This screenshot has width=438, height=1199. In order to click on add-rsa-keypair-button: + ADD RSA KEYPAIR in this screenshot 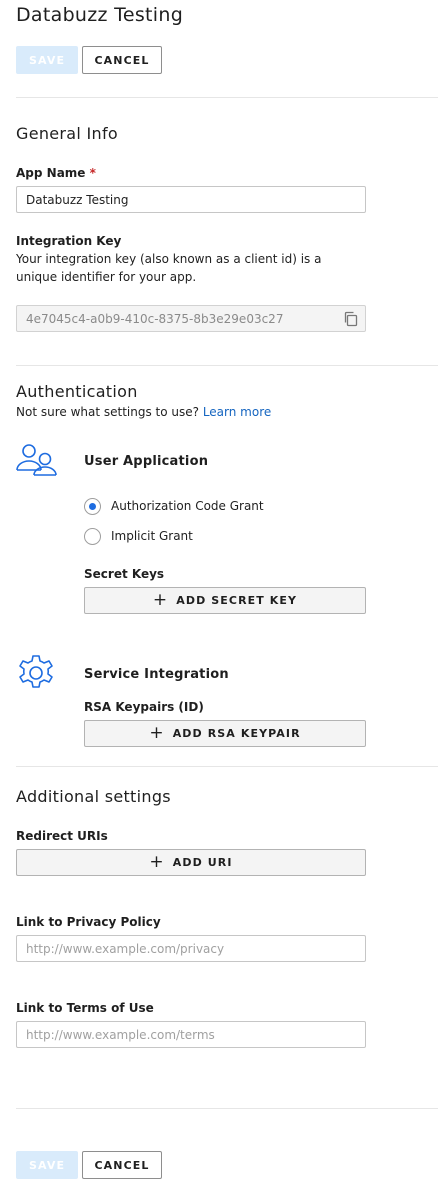, I will do `click(225, 733)`.